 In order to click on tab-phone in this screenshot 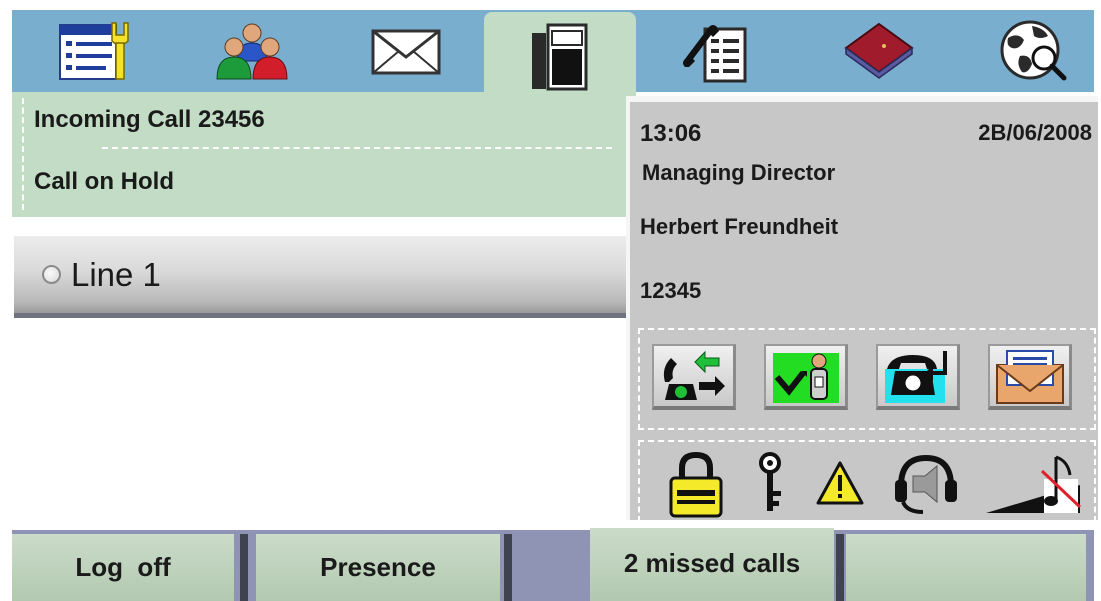, I will do `click(560, 57)`.